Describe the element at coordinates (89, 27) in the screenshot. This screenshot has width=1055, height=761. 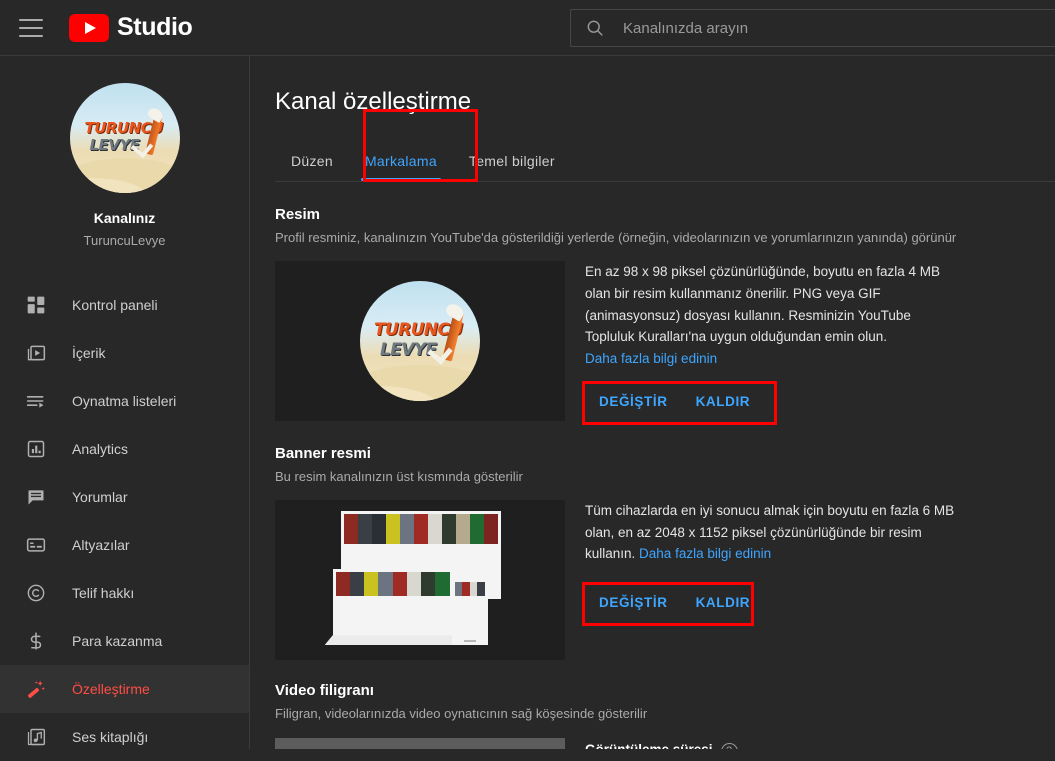
I see `youtube-play-icon` at that location.